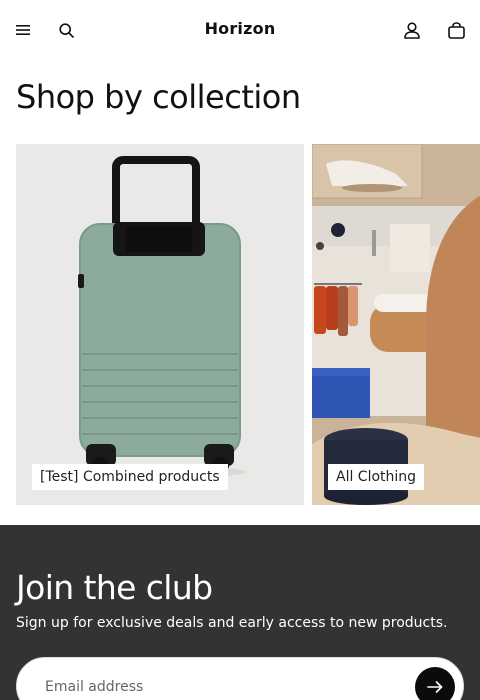  I want to click on collection-card-label: [Test] Combined products, so click(130, 477).